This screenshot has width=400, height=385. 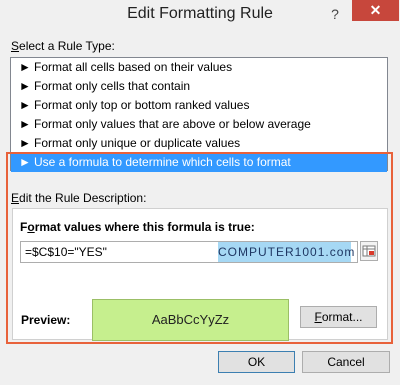 I want to click on close-button: ✕, so click(x=375, y=10).